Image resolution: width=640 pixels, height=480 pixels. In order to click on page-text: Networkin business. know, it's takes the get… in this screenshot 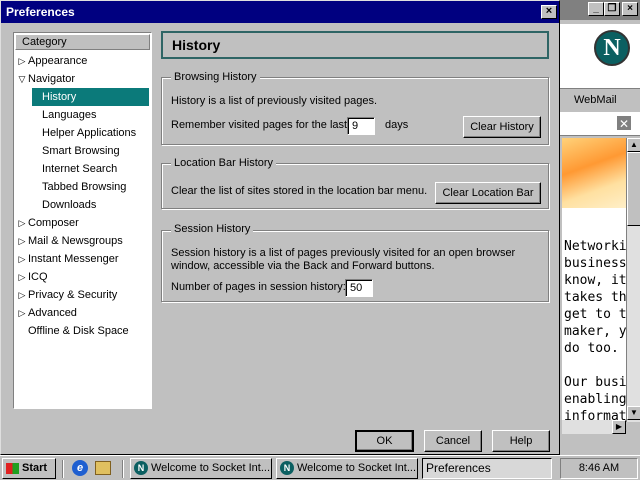, I will do `click(595, 331)`.